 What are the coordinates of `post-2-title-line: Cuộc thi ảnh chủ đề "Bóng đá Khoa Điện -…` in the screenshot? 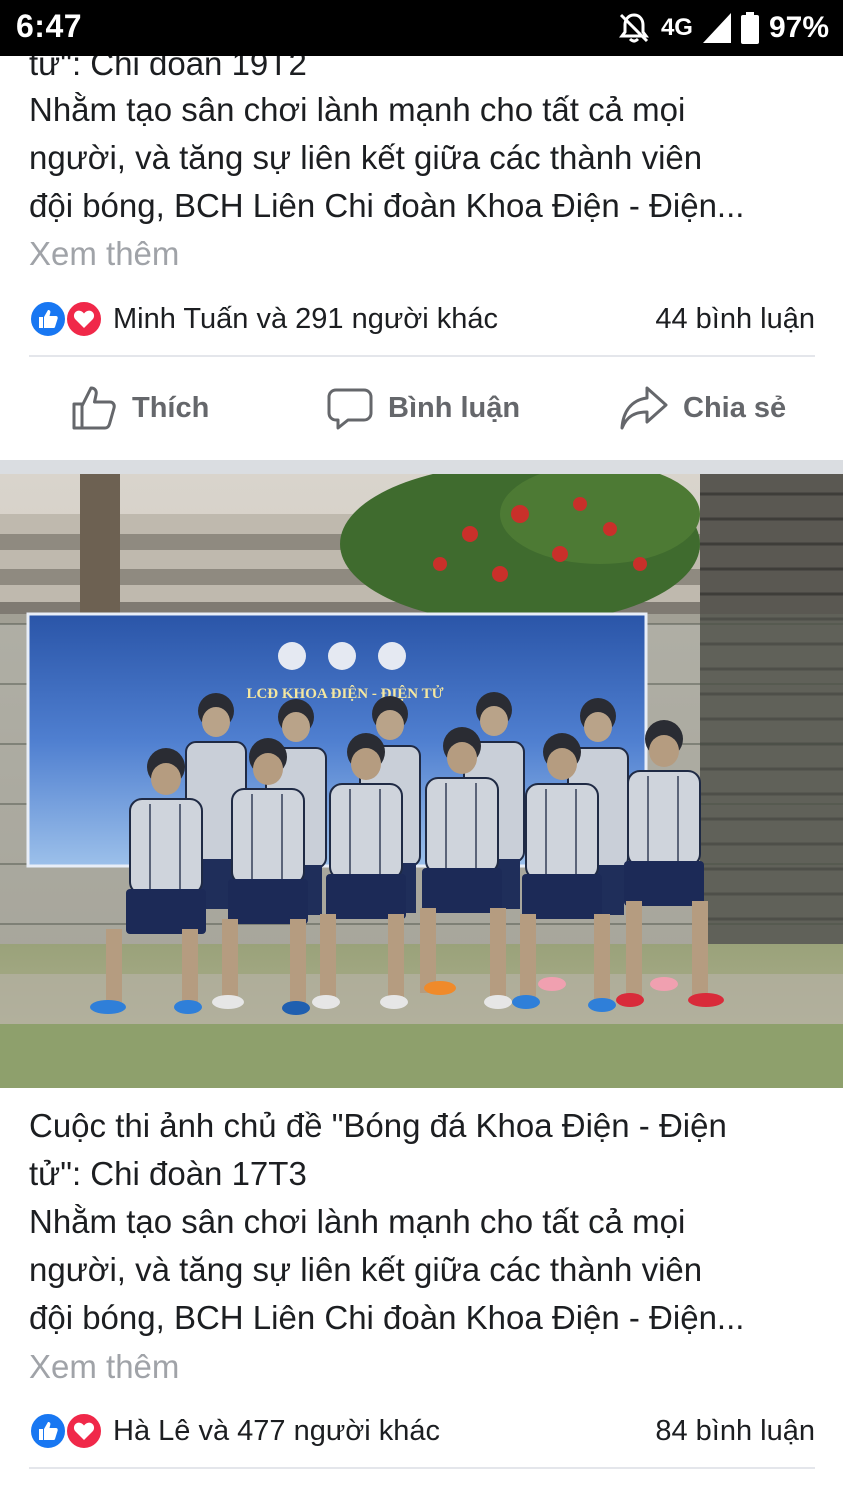 It's located at (378, 1125).